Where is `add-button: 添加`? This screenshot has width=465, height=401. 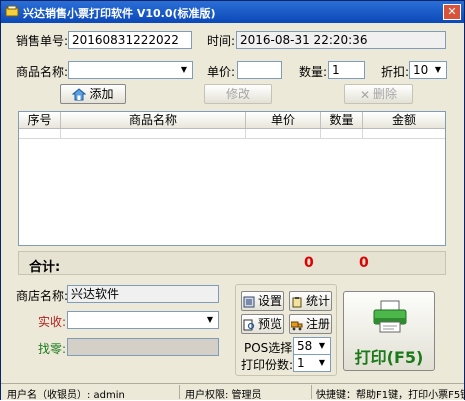
add-button: 添加 is located at coordinates (93, 94).